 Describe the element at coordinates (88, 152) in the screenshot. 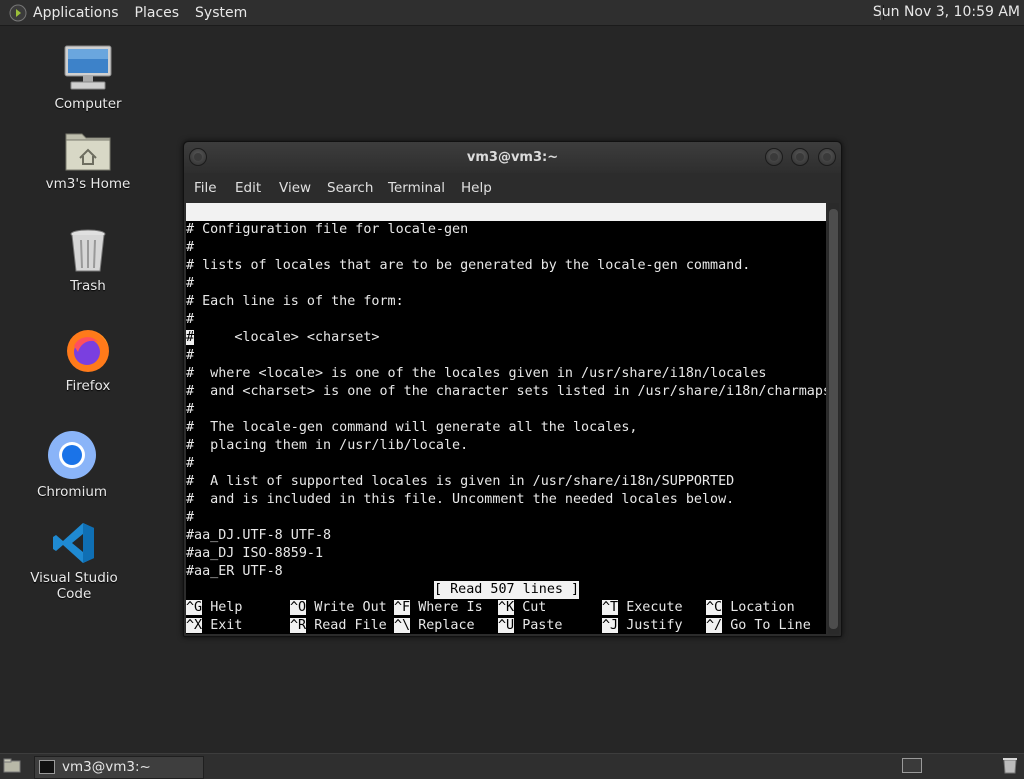

I see `home-folder-icon` at that location.